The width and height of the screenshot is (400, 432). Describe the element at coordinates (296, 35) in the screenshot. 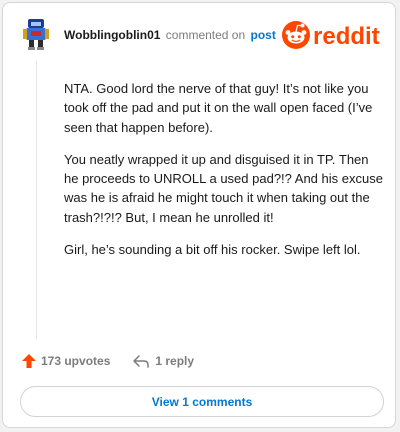

I see `reddit-logo-icon` at that location.